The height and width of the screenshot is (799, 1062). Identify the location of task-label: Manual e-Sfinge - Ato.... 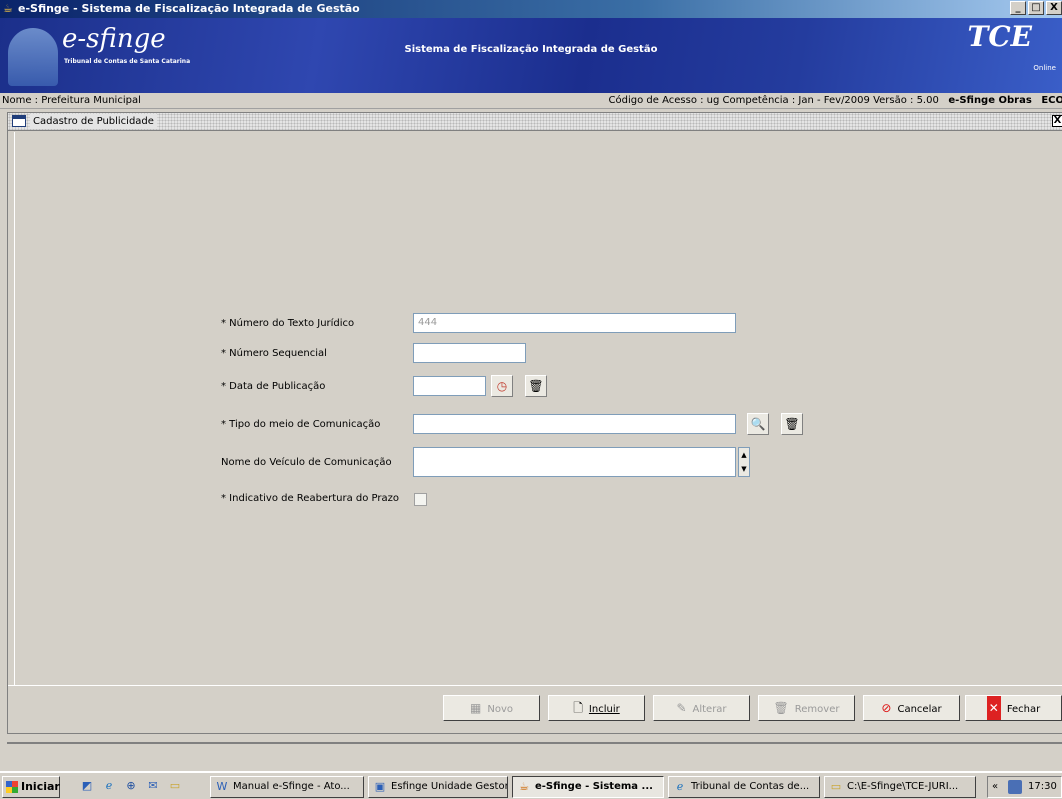
(291, 786).